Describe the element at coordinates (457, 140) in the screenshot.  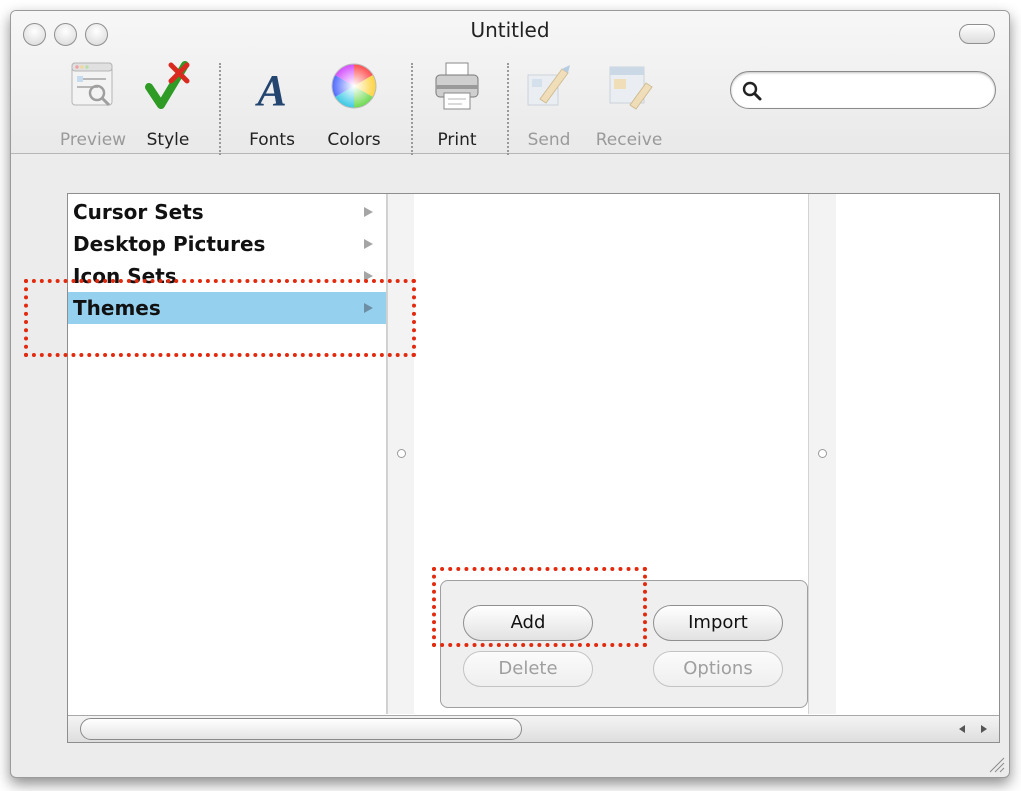
I see `print-label: Print` at that location.